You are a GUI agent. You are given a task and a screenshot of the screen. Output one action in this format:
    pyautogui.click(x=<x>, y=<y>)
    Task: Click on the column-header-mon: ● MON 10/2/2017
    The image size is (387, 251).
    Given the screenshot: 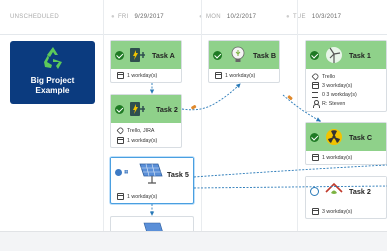 What is the action you would take?
    pyautogui.click(x=226, y=17)
    